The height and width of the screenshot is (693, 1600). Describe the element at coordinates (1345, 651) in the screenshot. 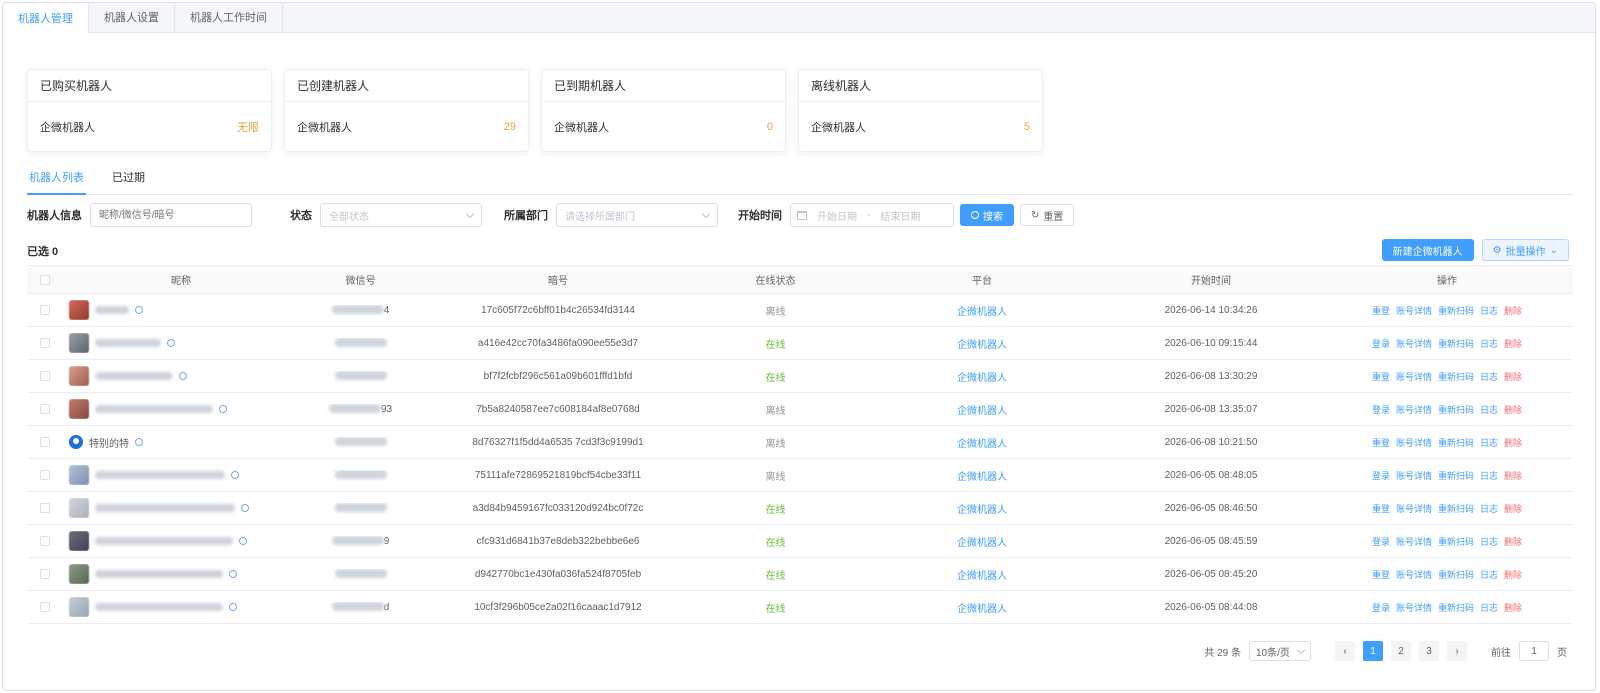

I see `prev-page-button: ‹` at that location.